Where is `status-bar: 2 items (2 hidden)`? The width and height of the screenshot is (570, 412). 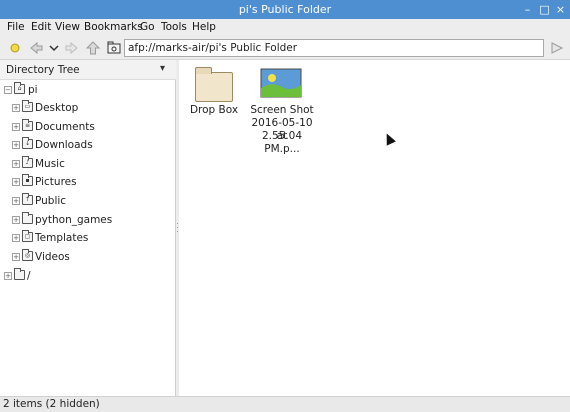
status-bar: 2 items (2 hidden) is located at coordinates (285, 404).